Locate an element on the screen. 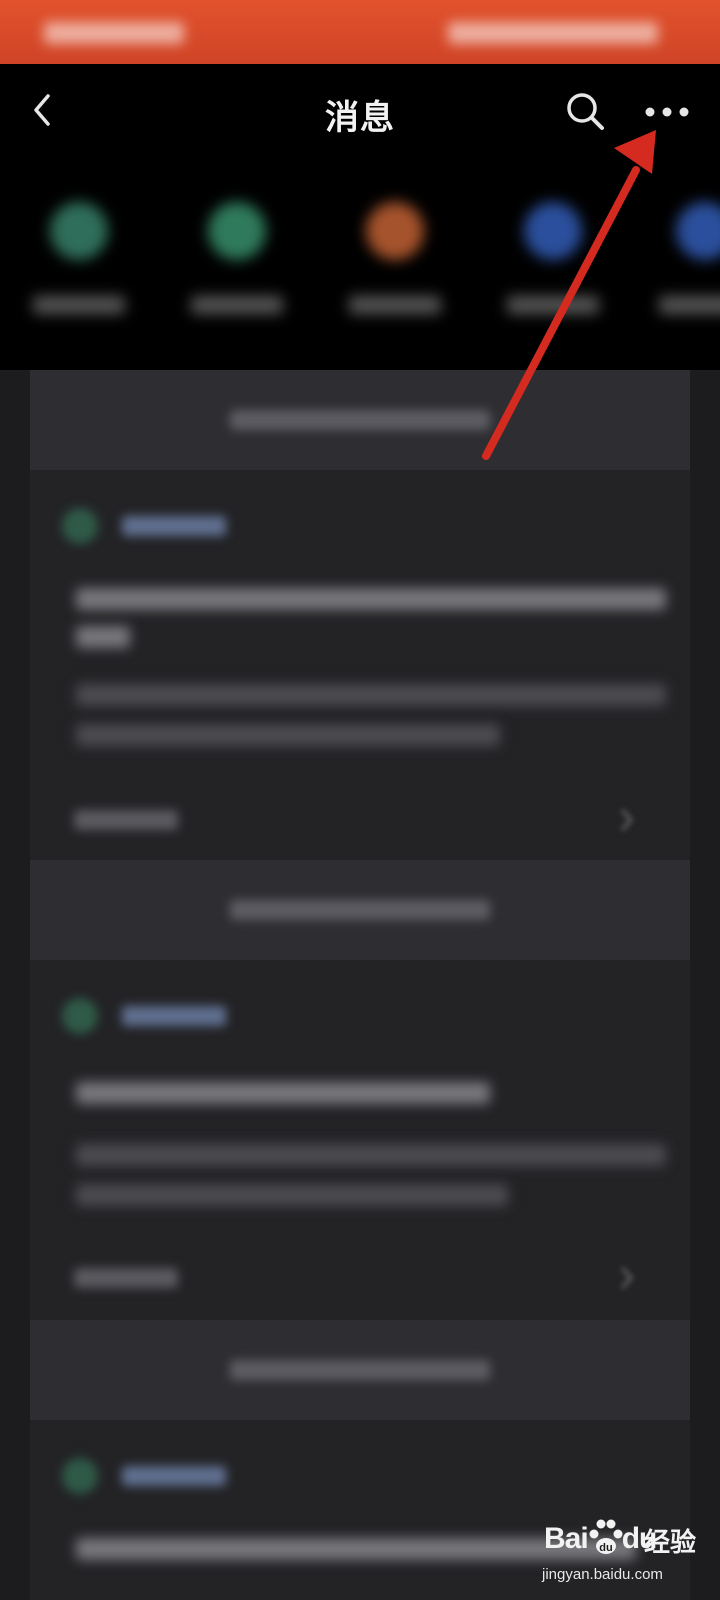 This screenshot has width=720, height=1600. page-title: 消息 is located at coordinates (360, 118).